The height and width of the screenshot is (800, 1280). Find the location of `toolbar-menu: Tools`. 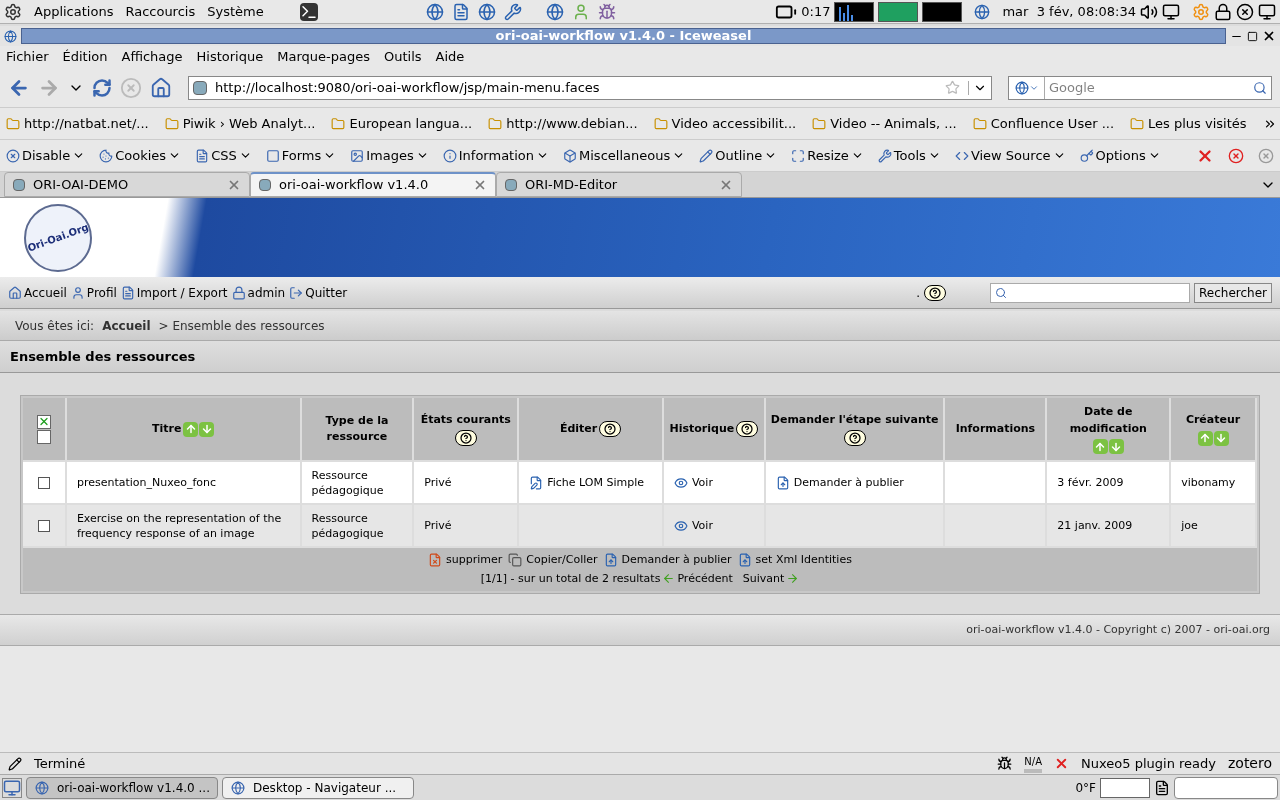

toolbar-menu: Tools is located at coordinates (909, 155).